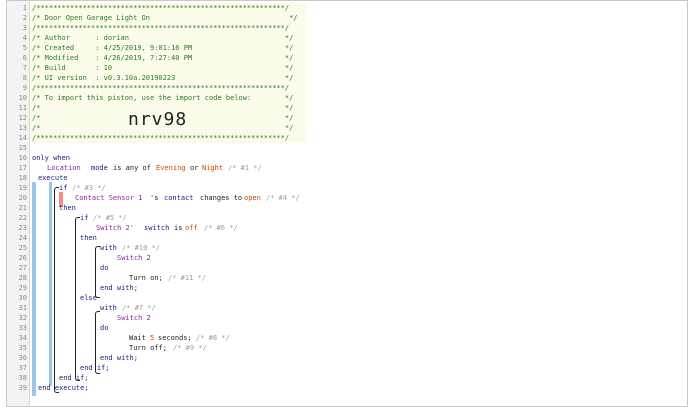  Describe the element at coordinates (141, 248) in the screenshot. I see `comment-id: /* #10 */` at that location.